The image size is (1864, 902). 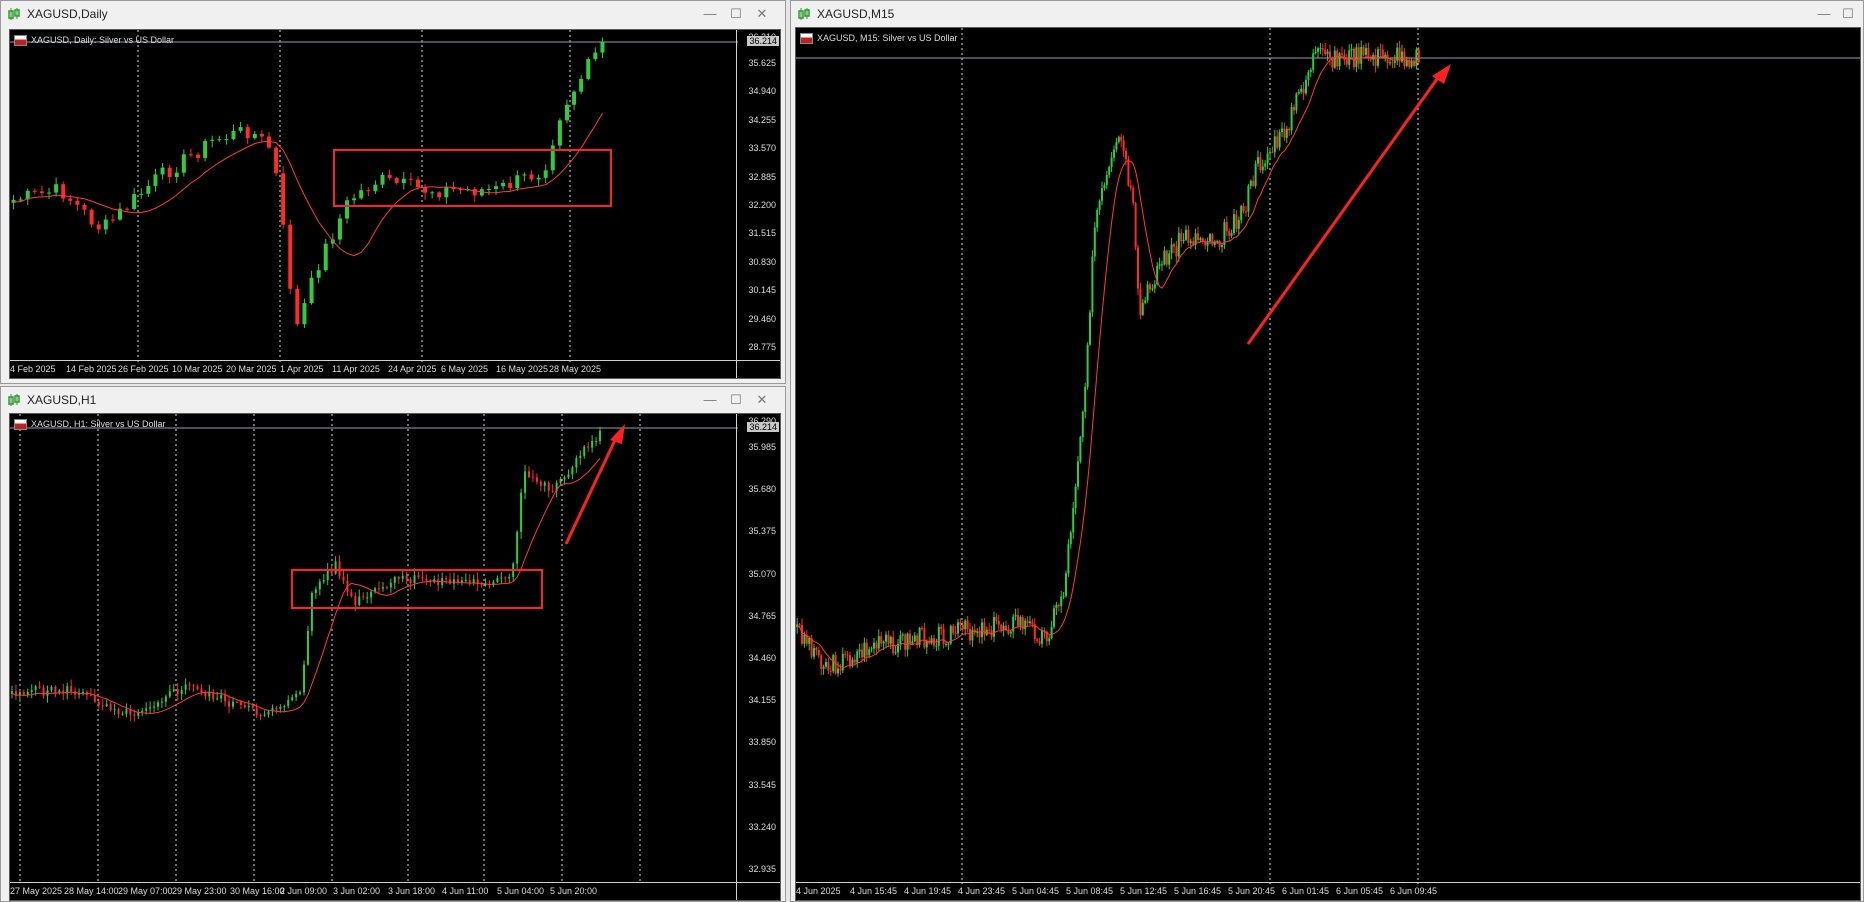 What do you see at coordinates (393, 14) in the screenshot?
I see `daily-titlebar: XAGUSD,Daily — ☐ ✕` at bounding box center [393, 14].